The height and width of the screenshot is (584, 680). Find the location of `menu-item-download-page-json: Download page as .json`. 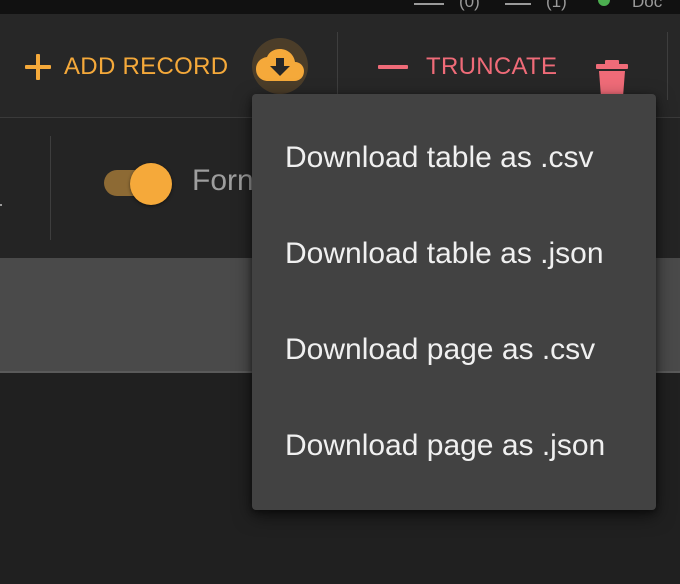

menu-item-download-page-json: Download page as .json is located at coordinates (454, 446).